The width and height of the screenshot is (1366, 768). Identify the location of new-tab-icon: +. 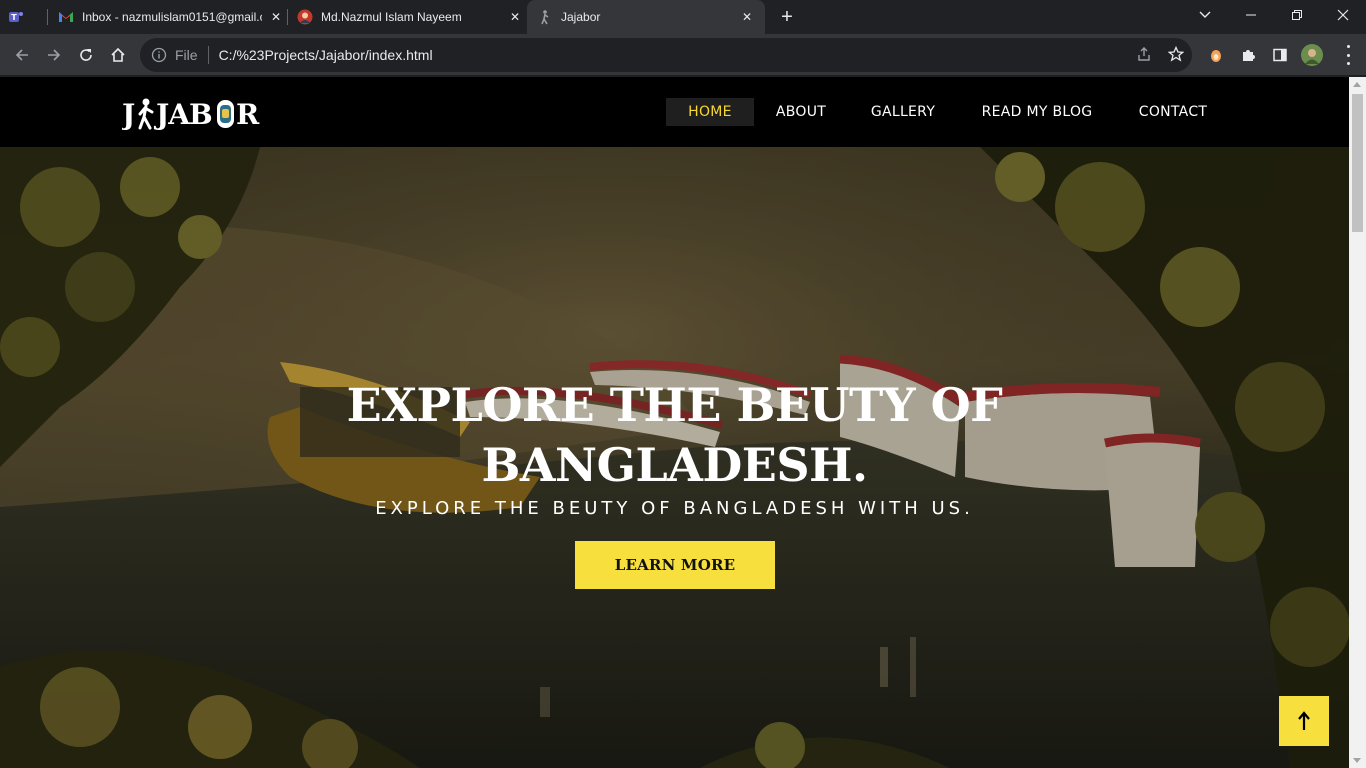
(787, 17).